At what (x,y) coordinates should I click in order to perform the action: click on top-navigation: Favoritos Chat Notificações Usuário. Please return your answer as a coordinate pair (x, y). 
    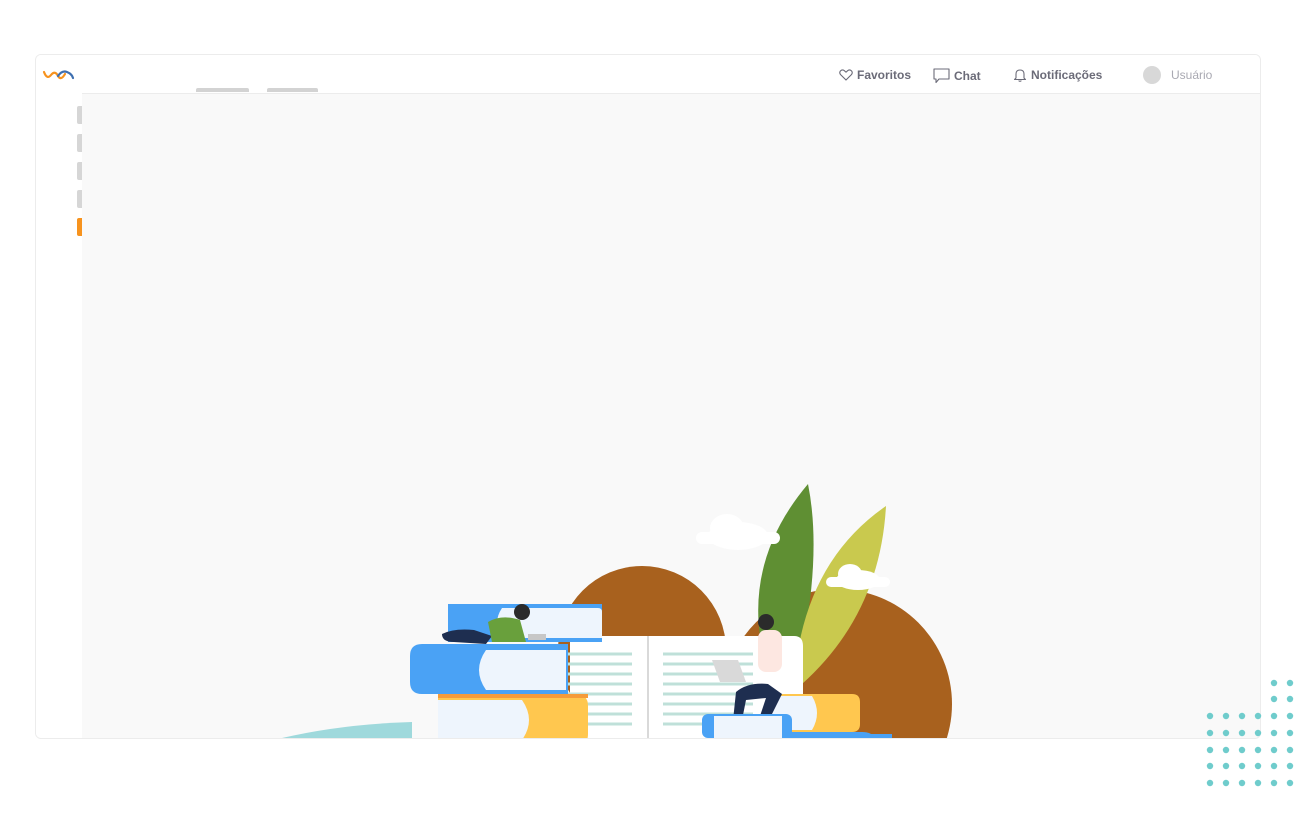
    Looking at the image, I should click on (671, 74).